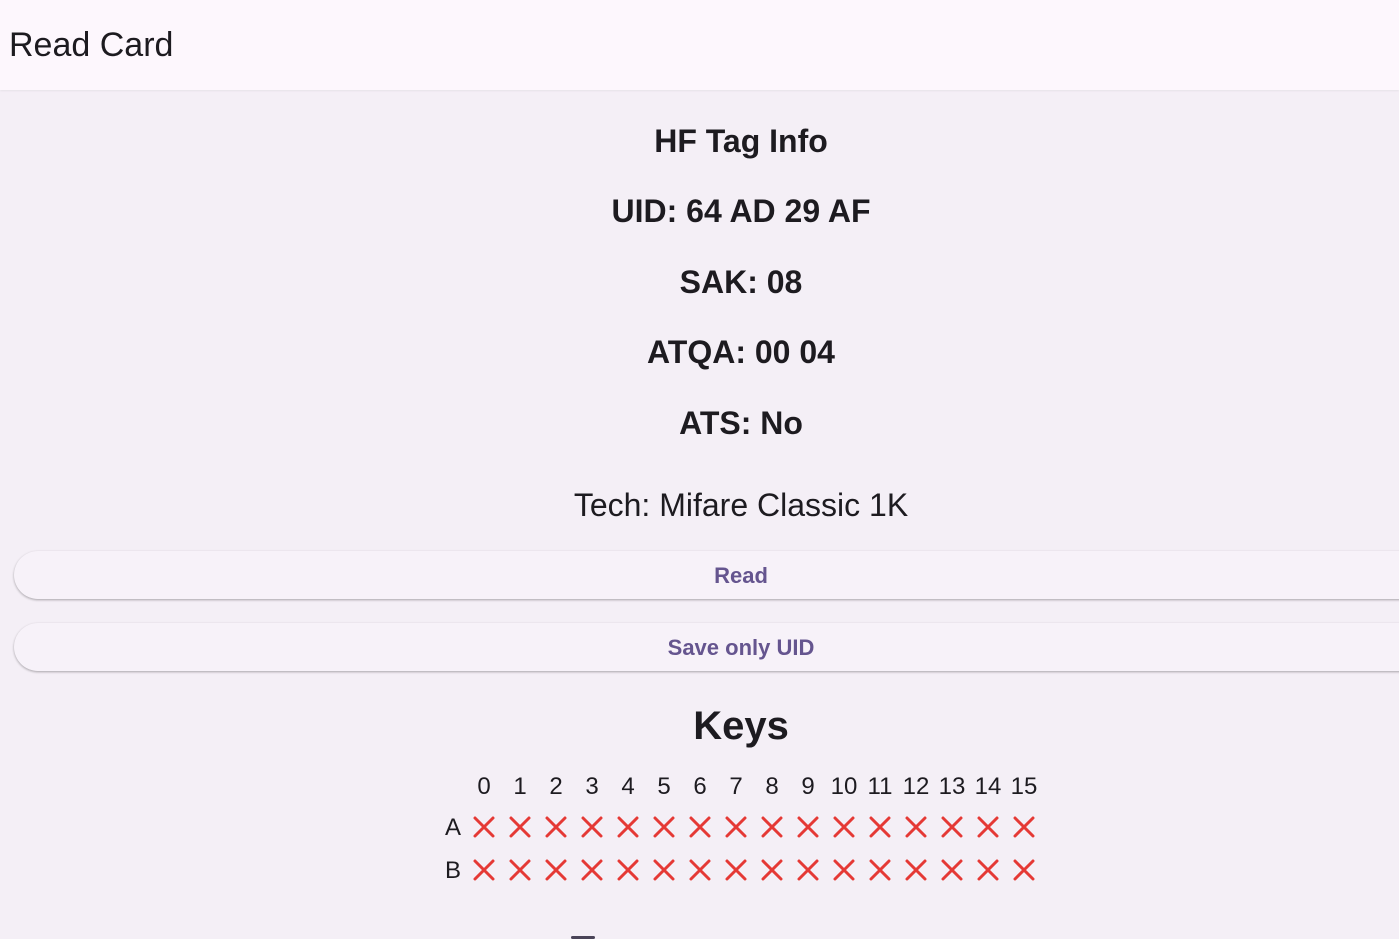  What do you see at coordinates (592, 786) in the screenshot?
I see `sector-column-label: 3` at bounding box center [592, 786].